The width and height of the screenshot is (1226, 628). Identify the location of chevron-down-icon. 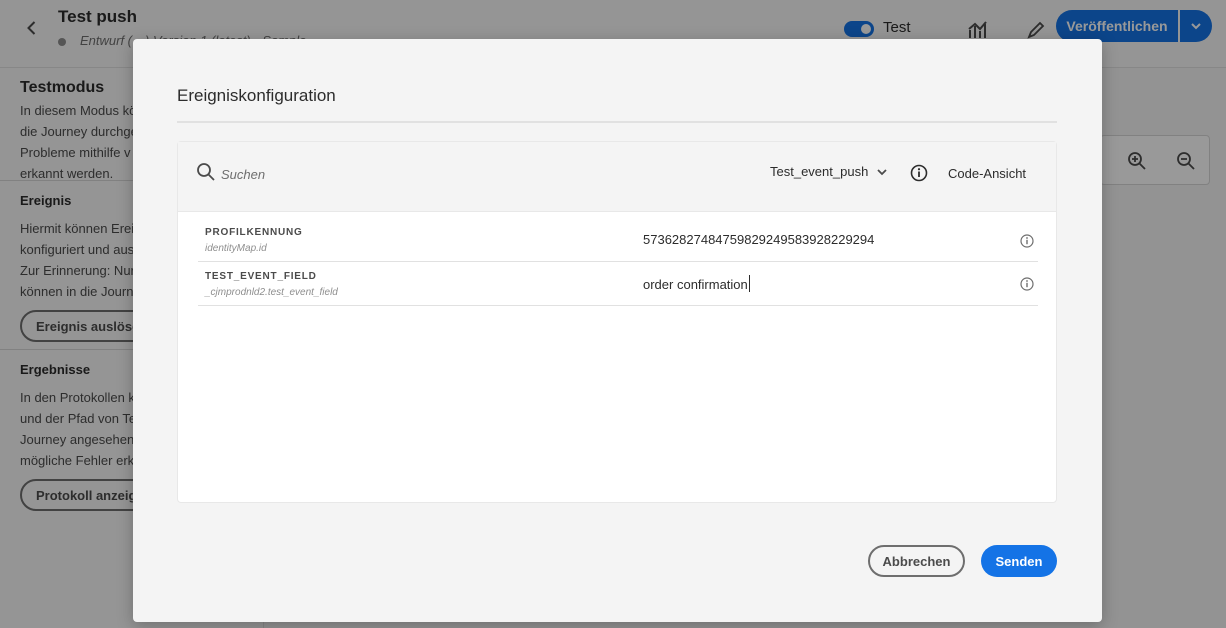
(882, 171).